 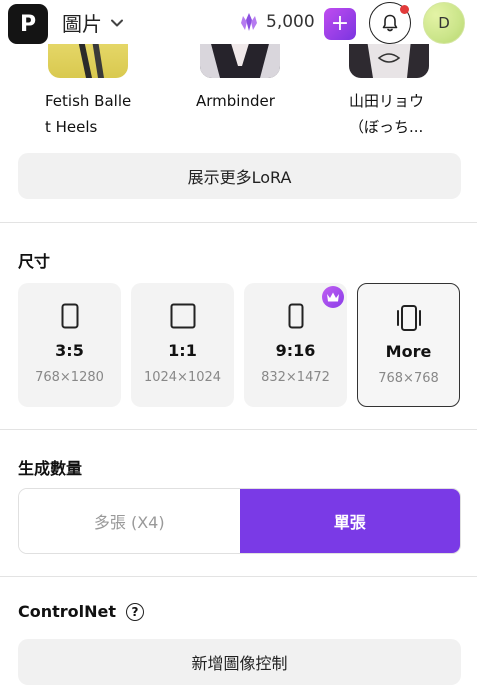 What do you see at coordinates (67, 611) in the screenshot?
I see `controlnet-title-text: ControlNet` at bounding box center [67, 611].